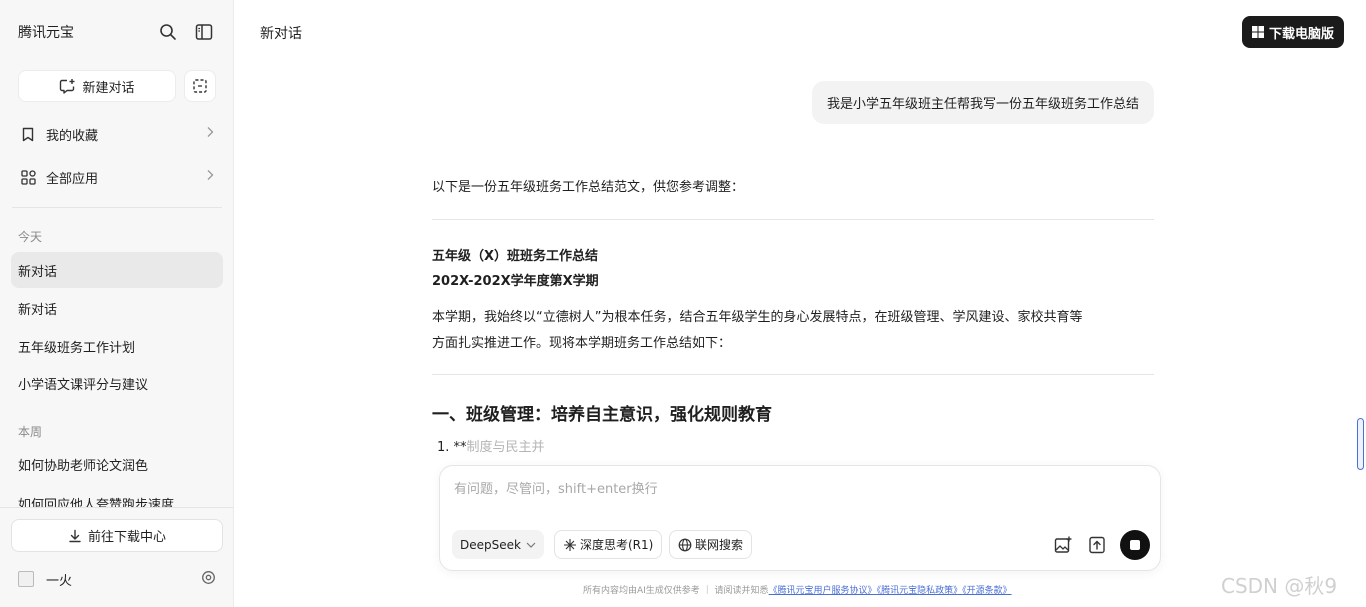  I want to click on globe-icon, so click(685, 544).